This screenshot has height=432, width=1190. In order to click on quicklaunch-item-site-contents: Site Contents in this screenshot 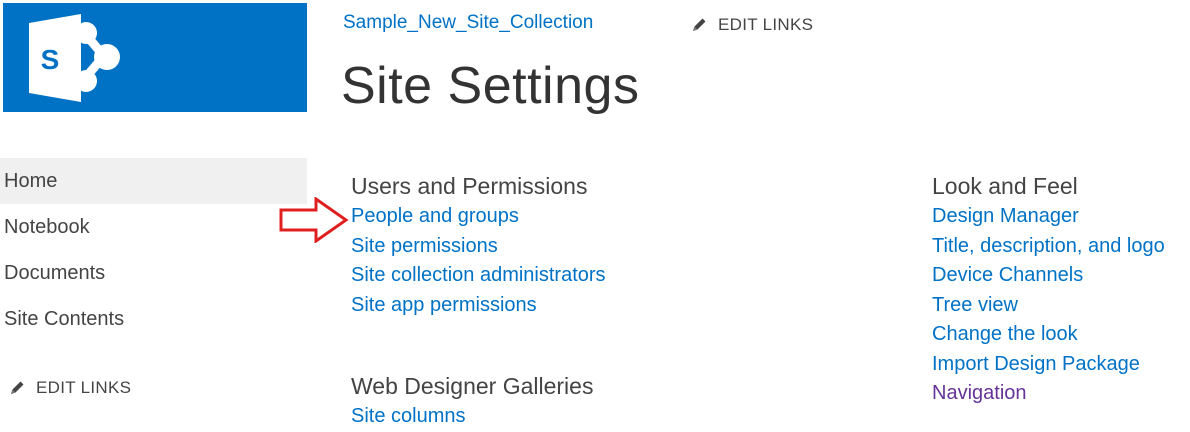, I will do `click(153, 319)`.